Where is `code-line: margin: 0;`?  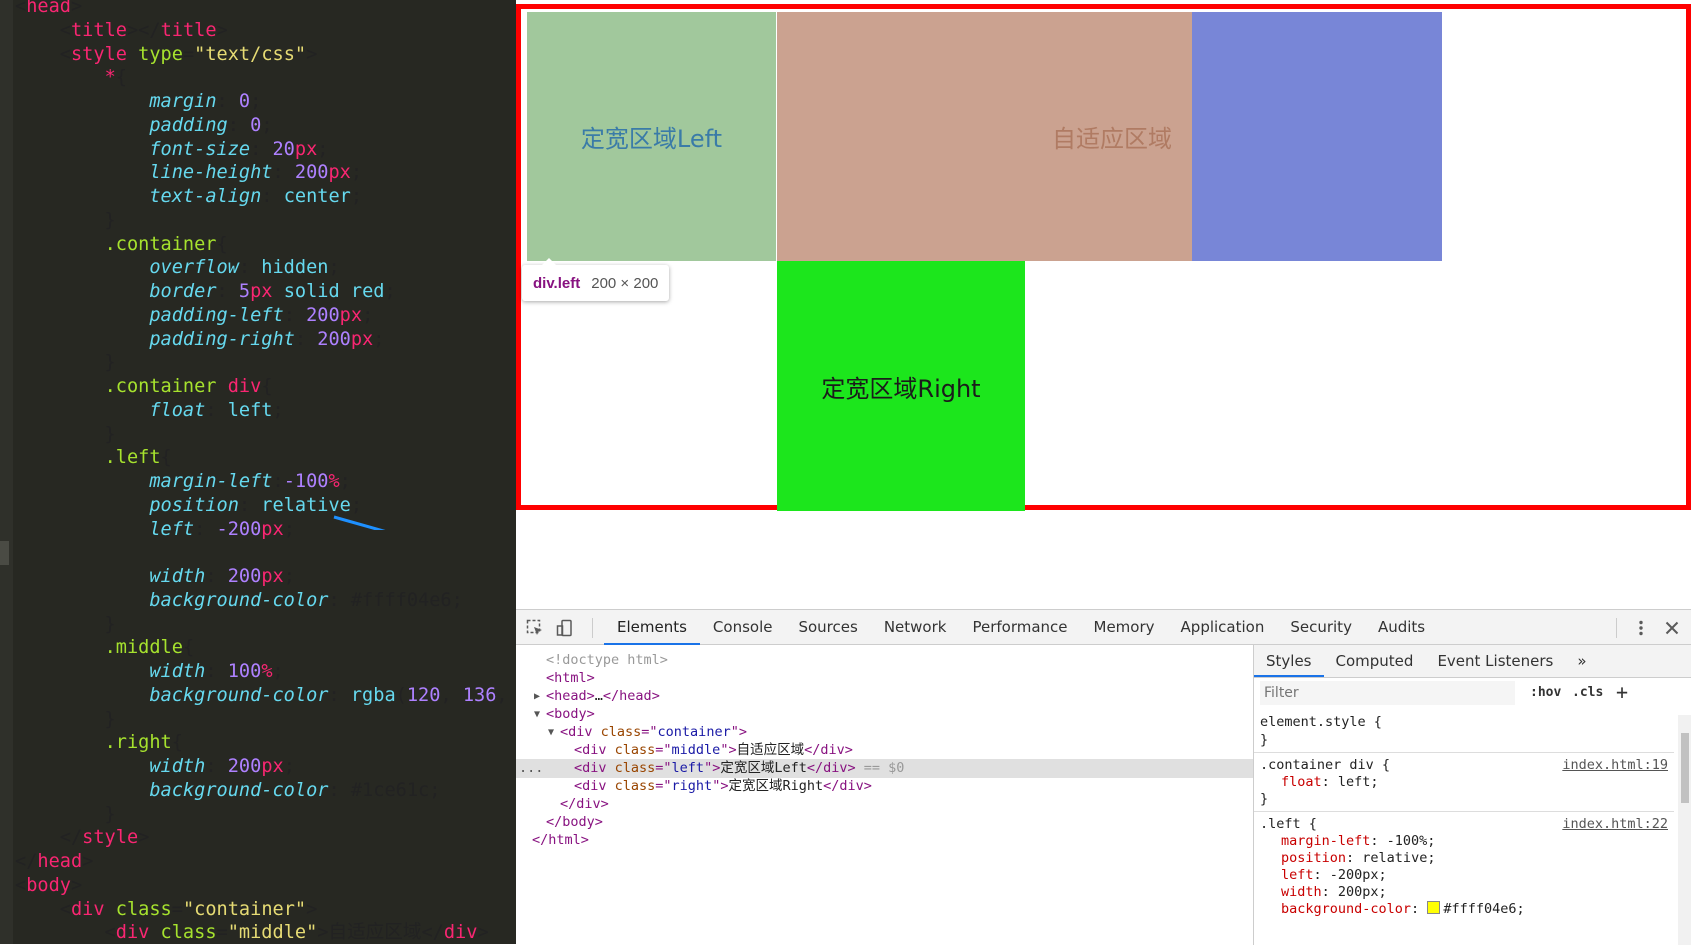
code-line: margin: 0; is located at coordinates (265, 102).